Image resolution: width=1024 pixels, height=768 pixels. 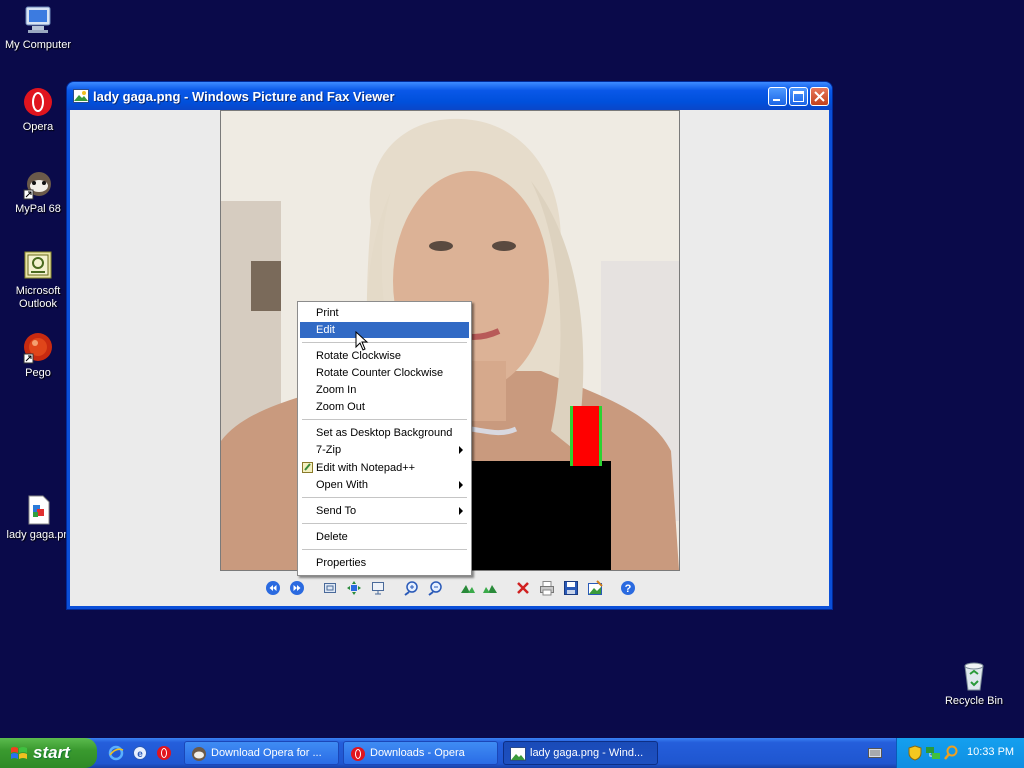 I want to click on quick-launch-opera, so click(x=164, y=753).